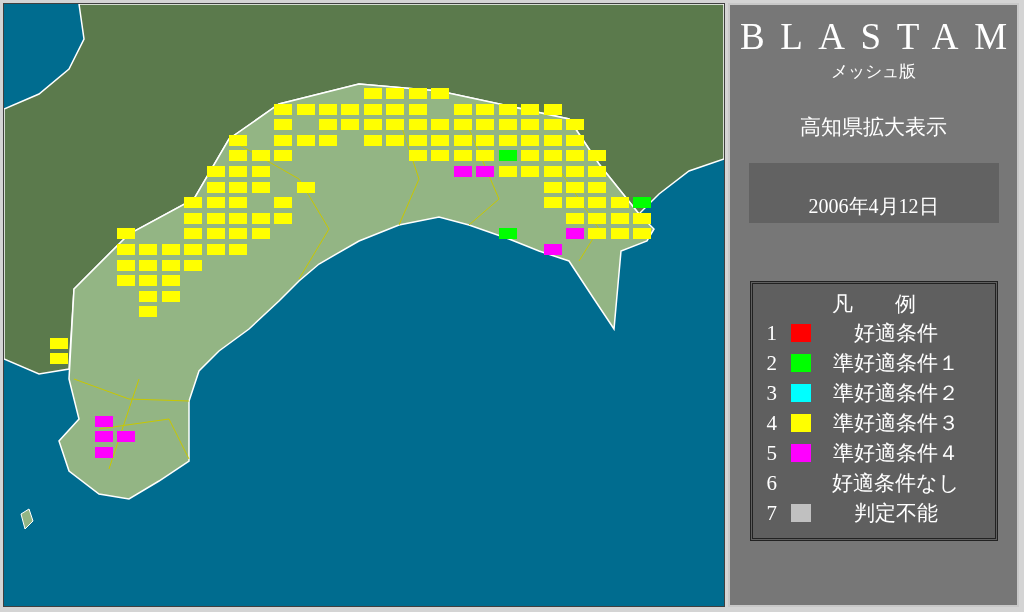  What do you see at coordinates (772, 363) in the screenshot?
I see `legend-number: 2` at bounding box center [772, 363].